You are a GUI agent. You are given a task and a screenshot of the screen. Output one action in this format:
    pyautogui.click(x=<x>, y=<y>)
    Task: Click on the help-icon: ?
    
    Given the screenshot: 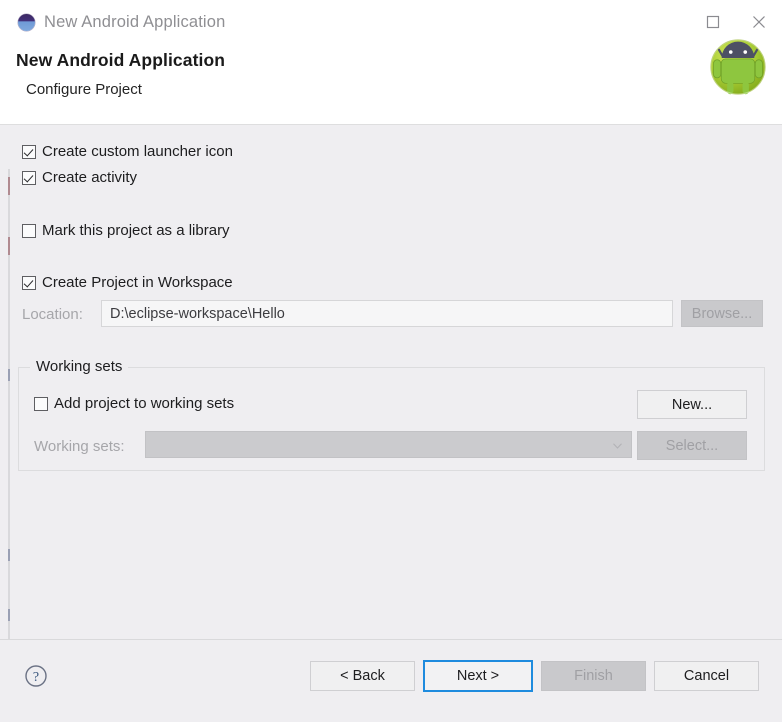 What is the action you would take?
    pyautogui.click(x=36, y=676)
    